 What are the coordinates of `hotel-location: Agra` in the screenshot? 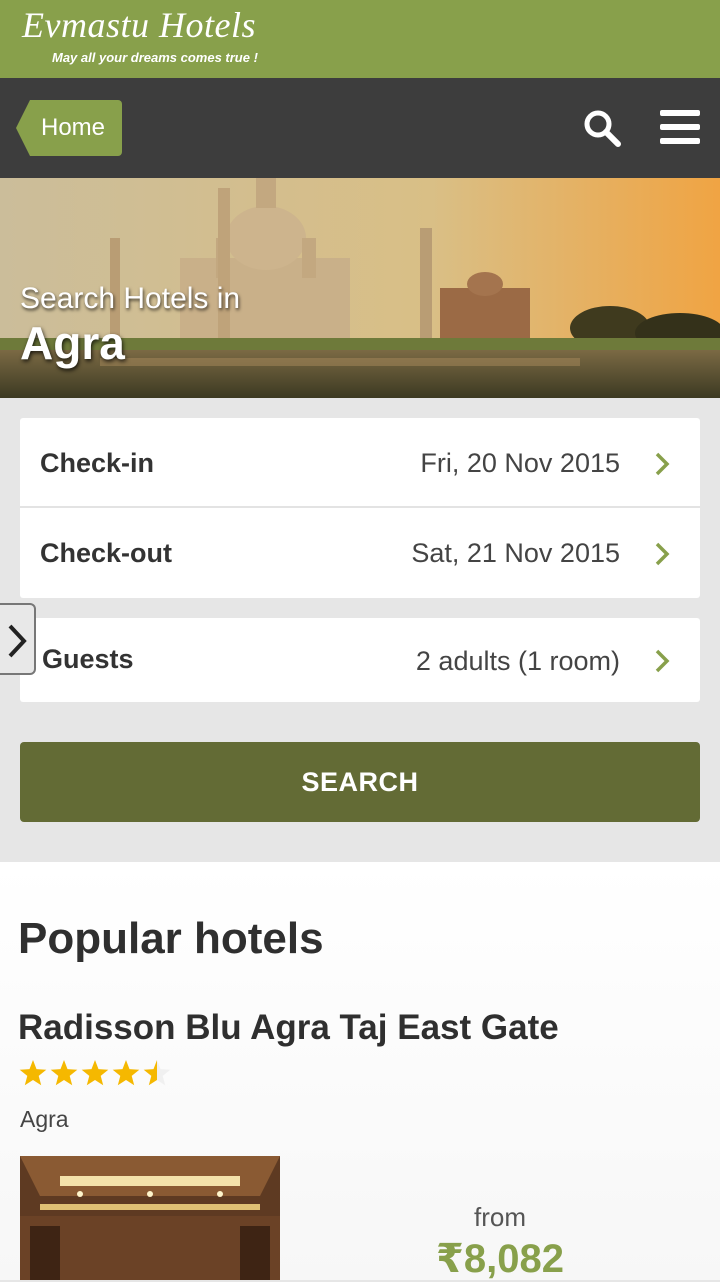 It's located at (44, 1119).